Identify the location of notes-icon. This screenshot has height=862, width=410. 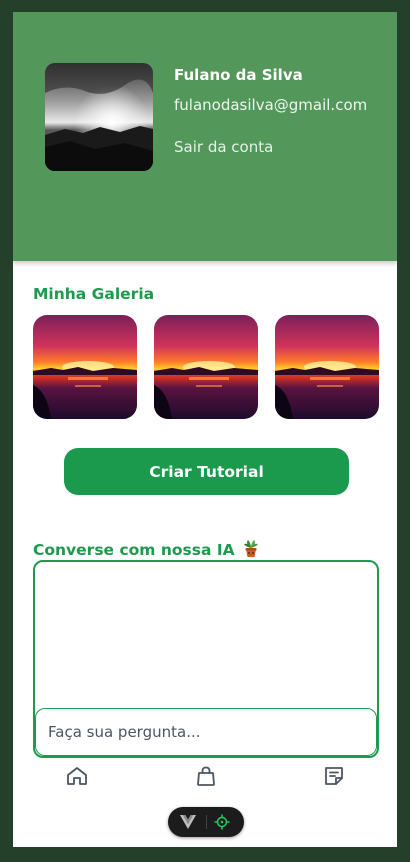
(334, 776).